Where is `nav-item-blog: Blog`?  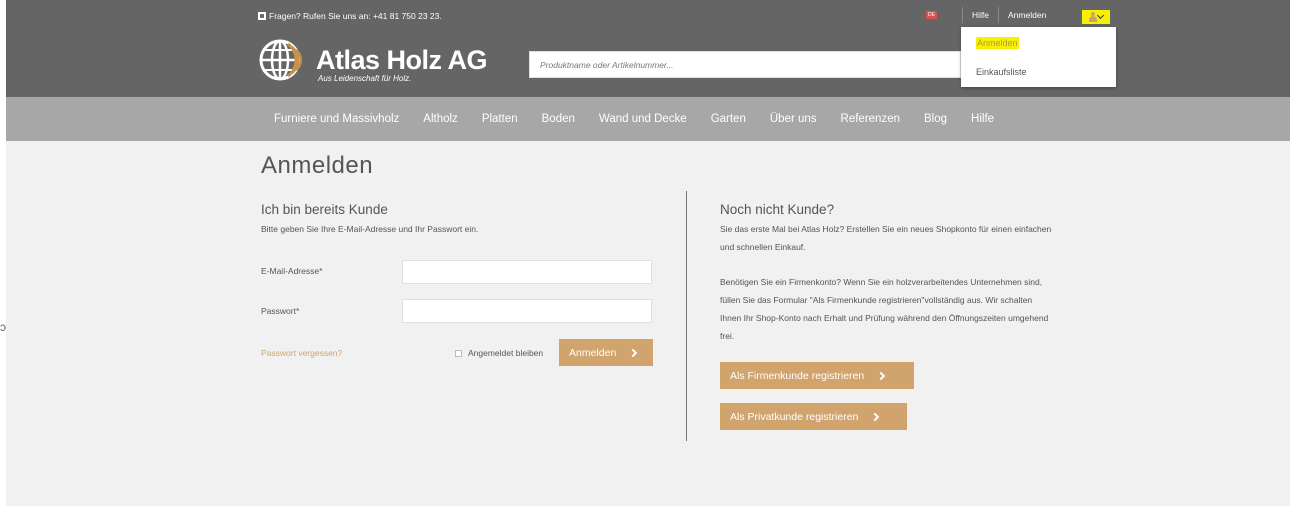 nav-item-blog: Blog is located at coordinates (935, 119).